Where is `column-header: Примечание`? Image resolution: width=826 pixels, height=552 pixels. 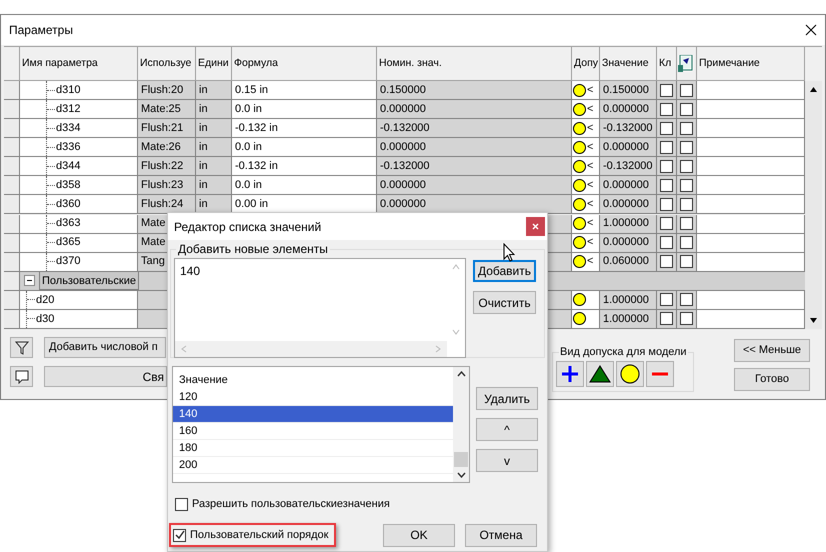 column-header: Примечание is located at coordinates (751, 64).